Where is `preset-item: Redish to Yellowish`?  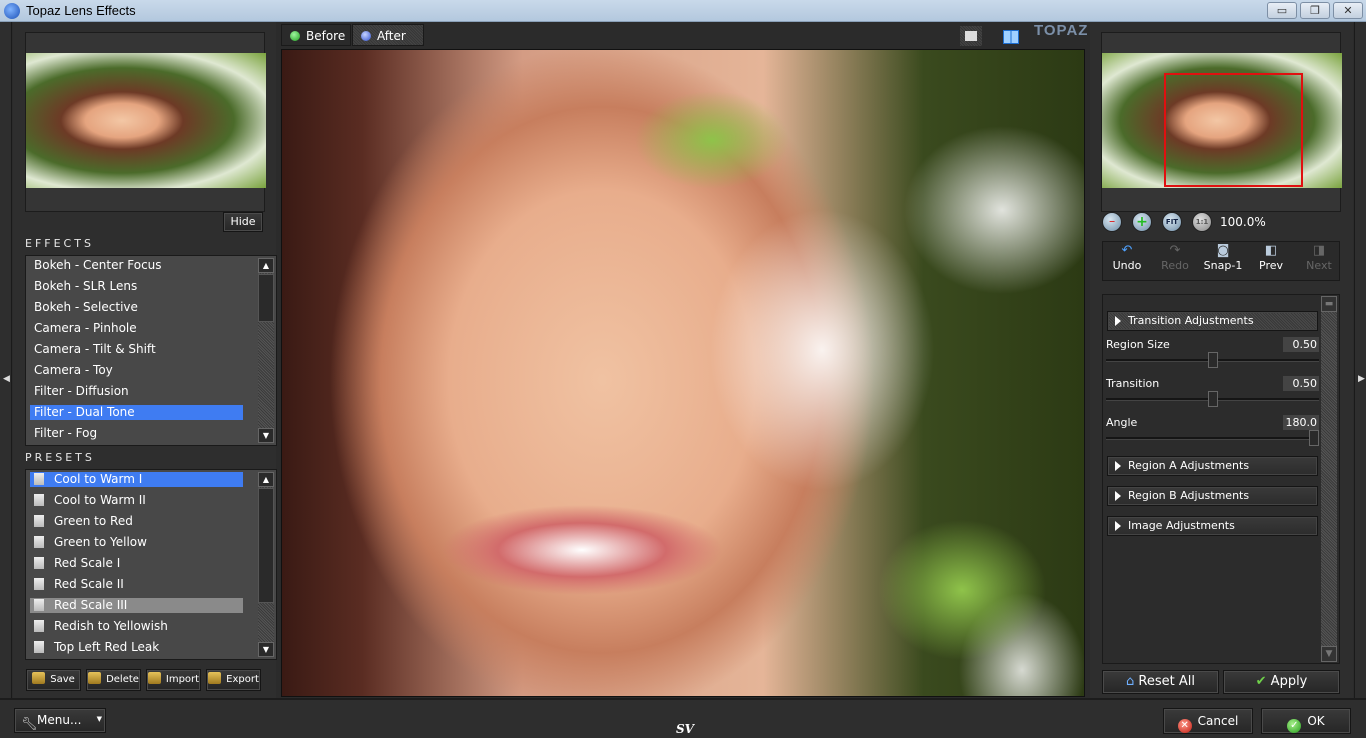
preset-item: Redish to Yellowish is located at coordinates (136, 626).